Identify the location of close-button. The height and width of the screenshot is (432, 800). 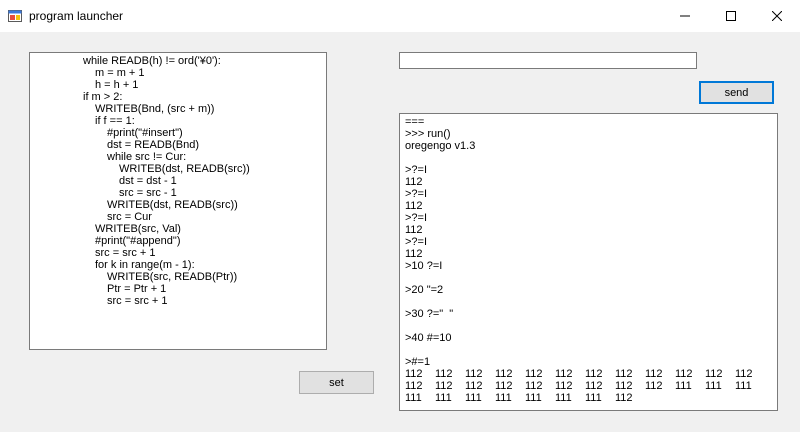
(777, 16).